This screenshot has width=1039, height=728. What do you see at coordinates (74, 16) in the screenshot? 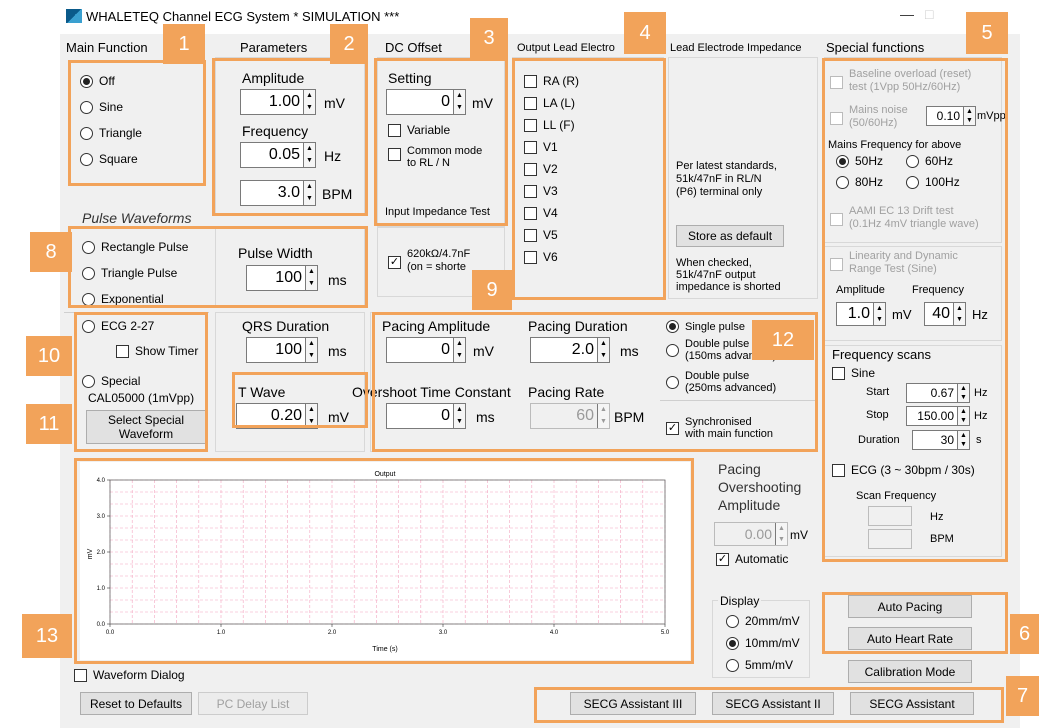
I see `app-logo-icon` at bounding box center [74, 16].